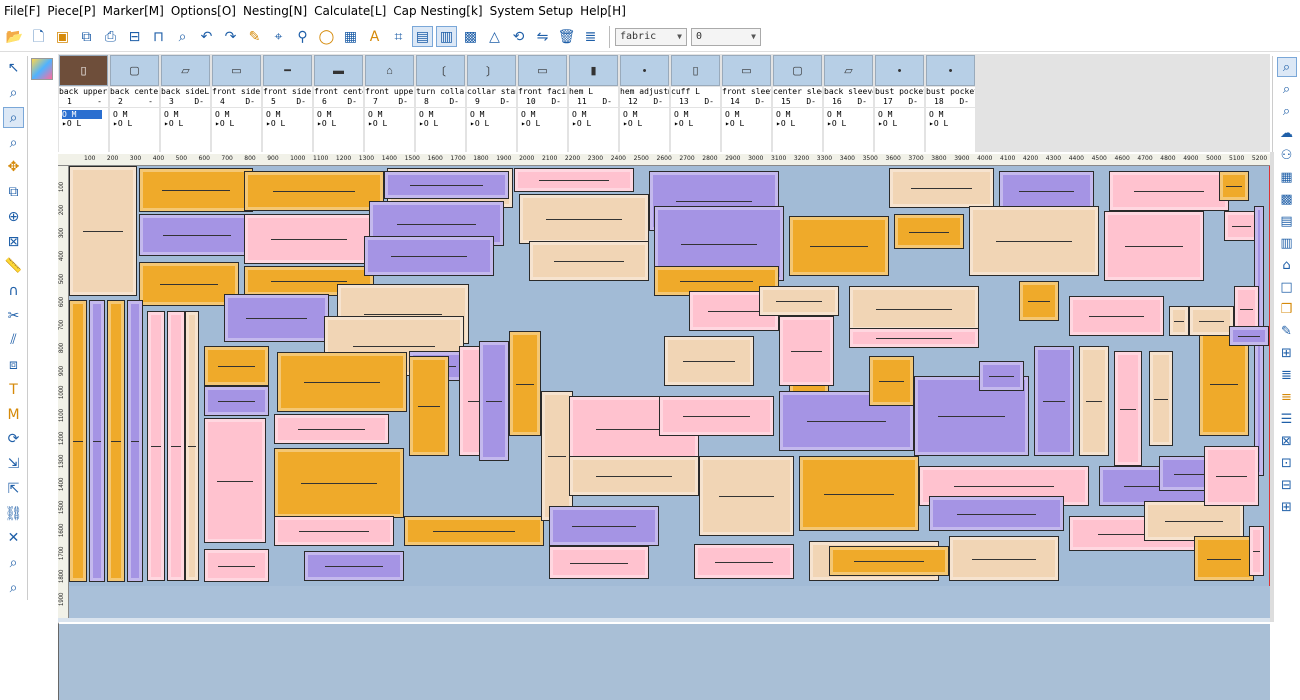  Describe the element at coordinates (651, 36) in the screenshot. I see `fabric-select: fabric ▼` at that location.